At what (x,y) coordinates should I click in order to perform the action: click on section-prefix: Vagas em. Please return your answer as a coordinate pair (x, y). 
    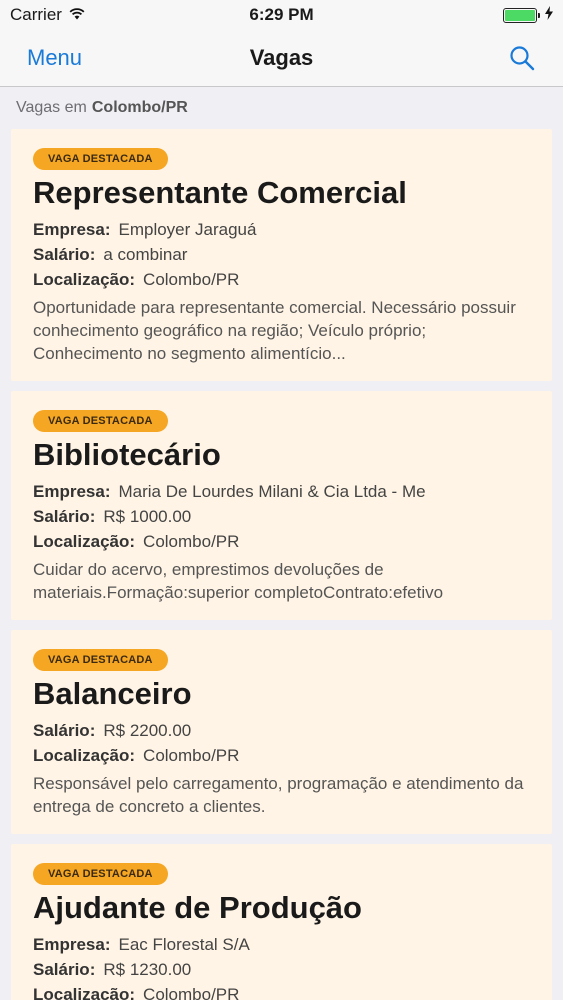
    Looking at the image, I should click on (51, 107).